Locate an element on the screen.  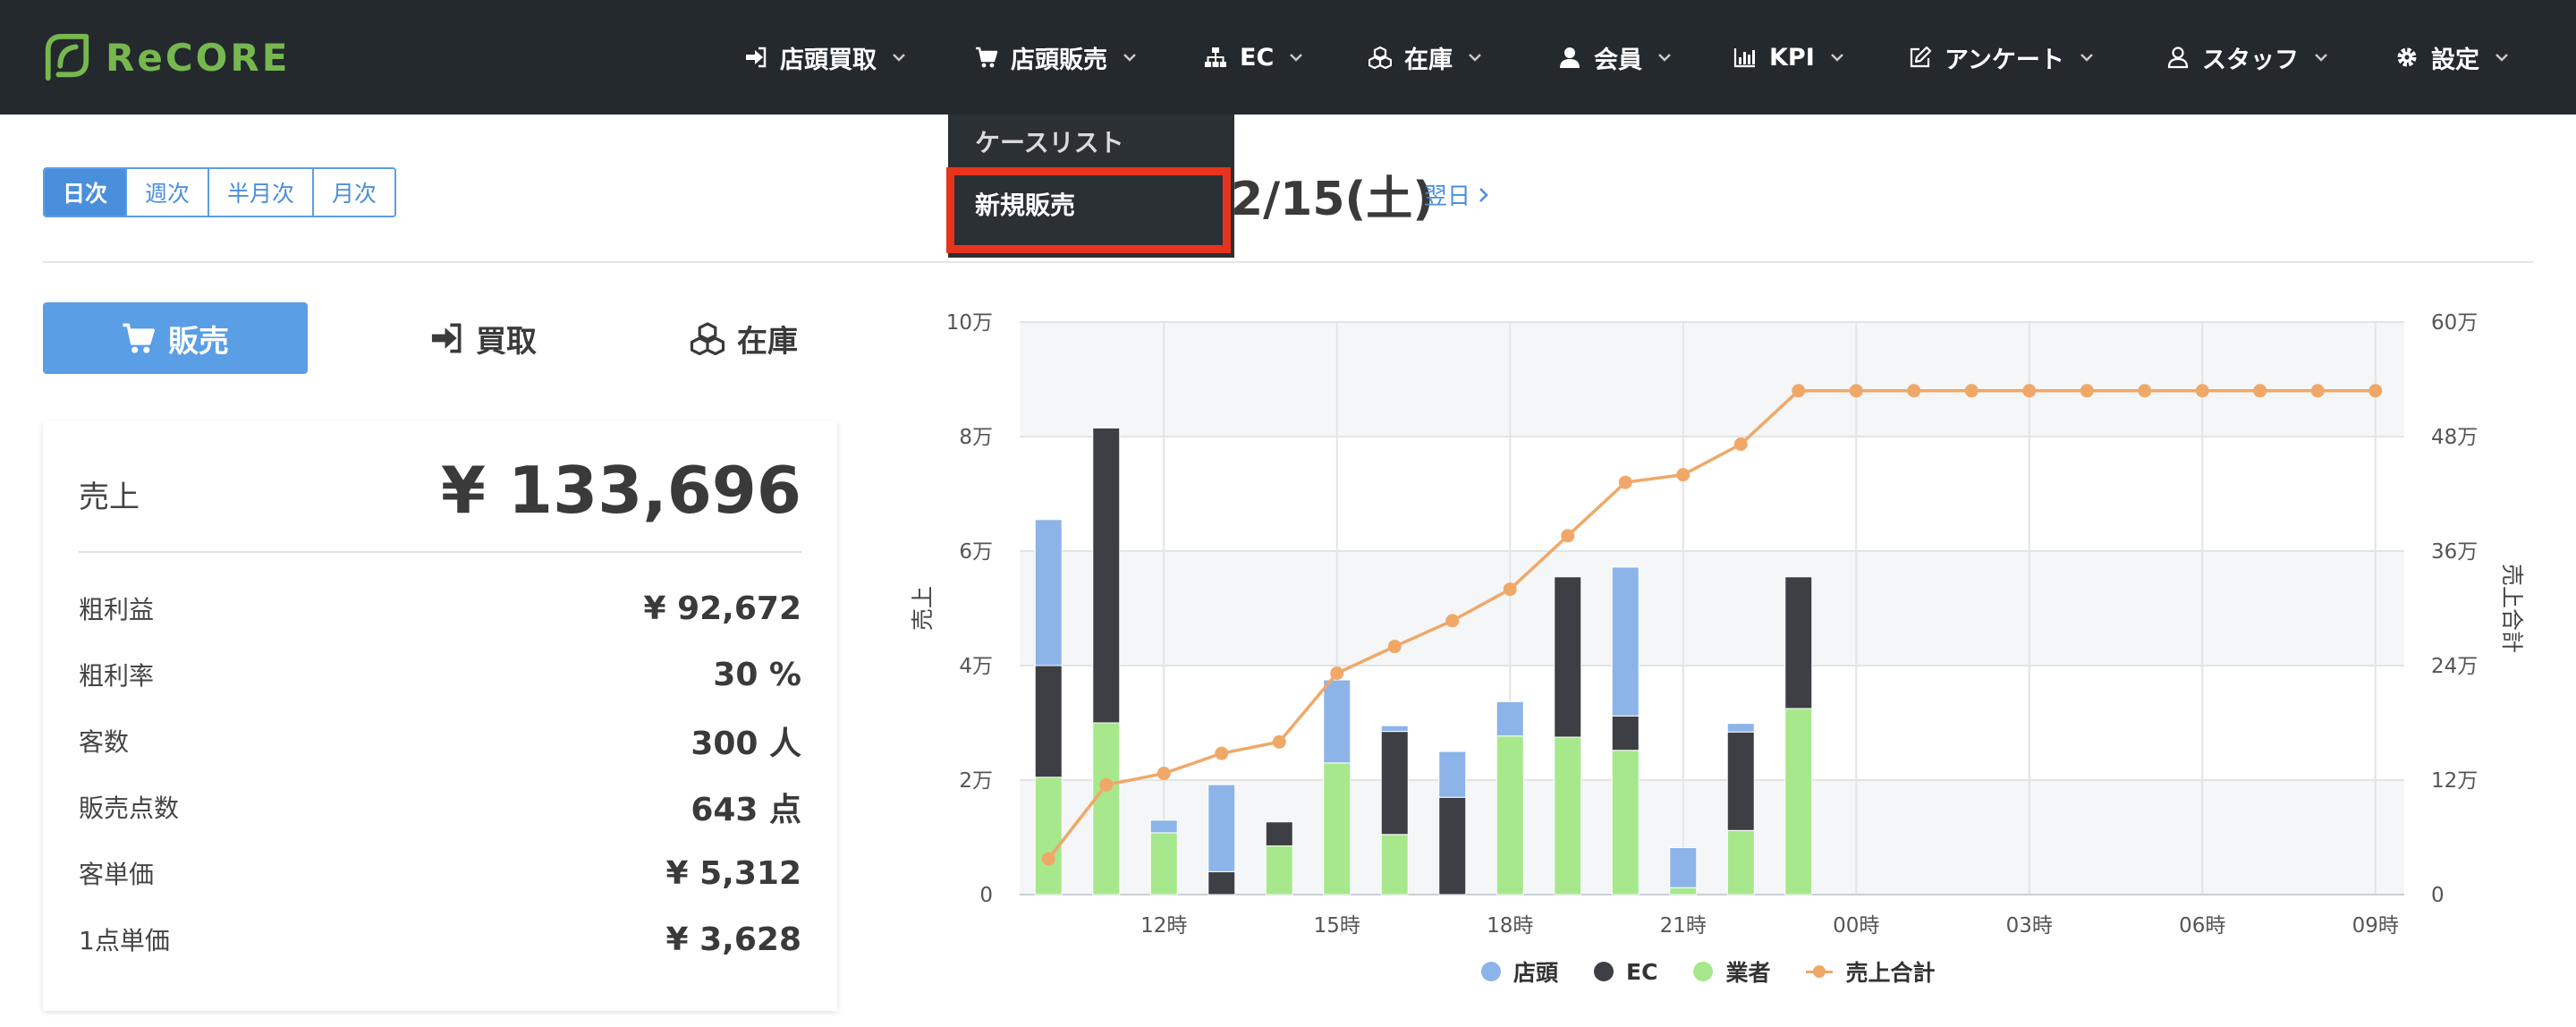
legend-label: EC is located at coordinates (1642, 971).